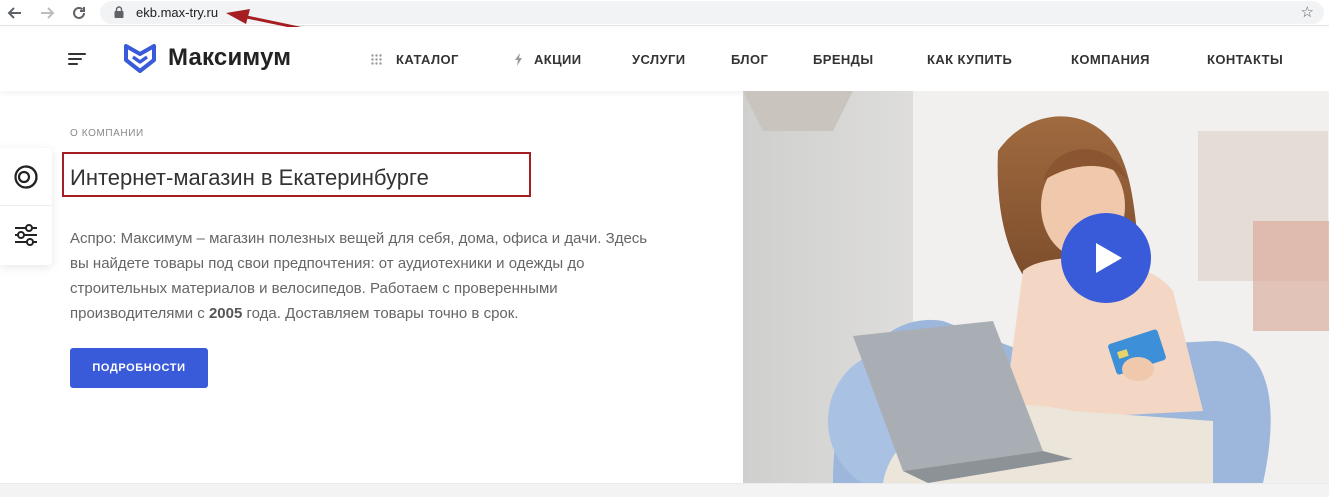 The width and height of the screenshot is (1329, 497). I want to click on logo-text: Максимум, so click(230, 57).